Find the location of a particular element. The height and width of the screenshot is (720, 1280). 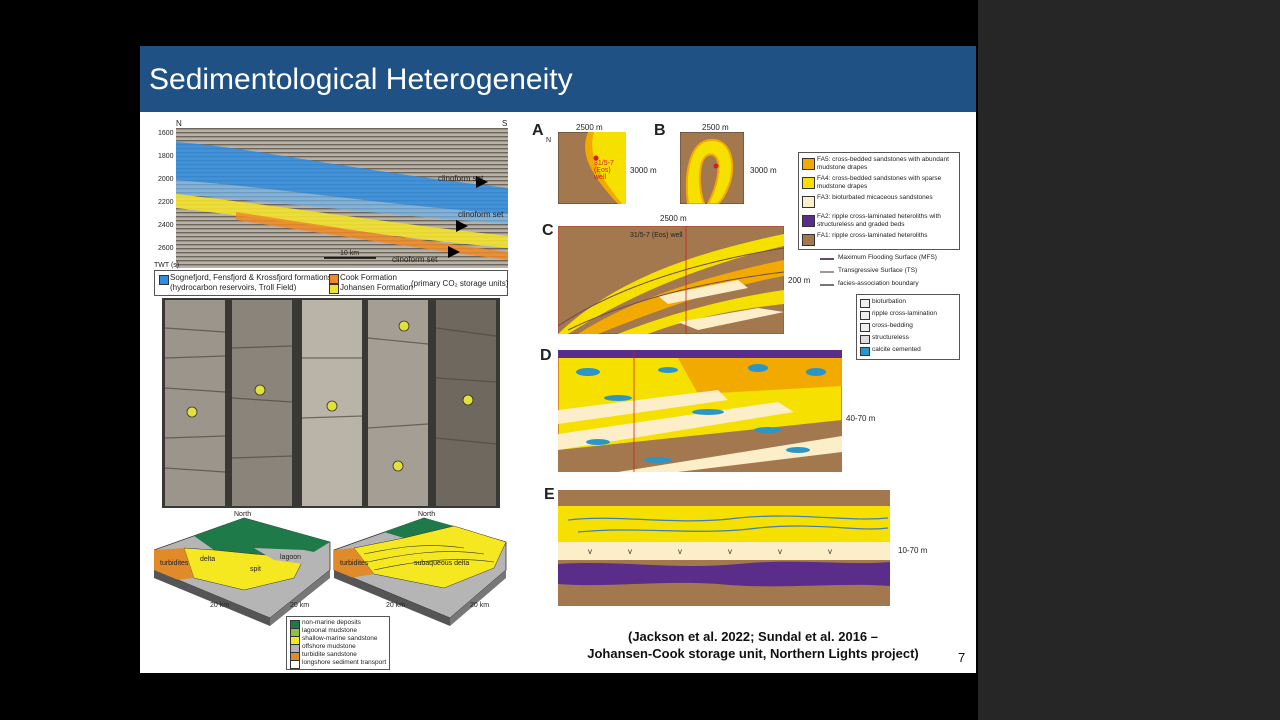

legend-label: FA3: bioturbated micaceous sandstones is located at coordinates (875, 197).